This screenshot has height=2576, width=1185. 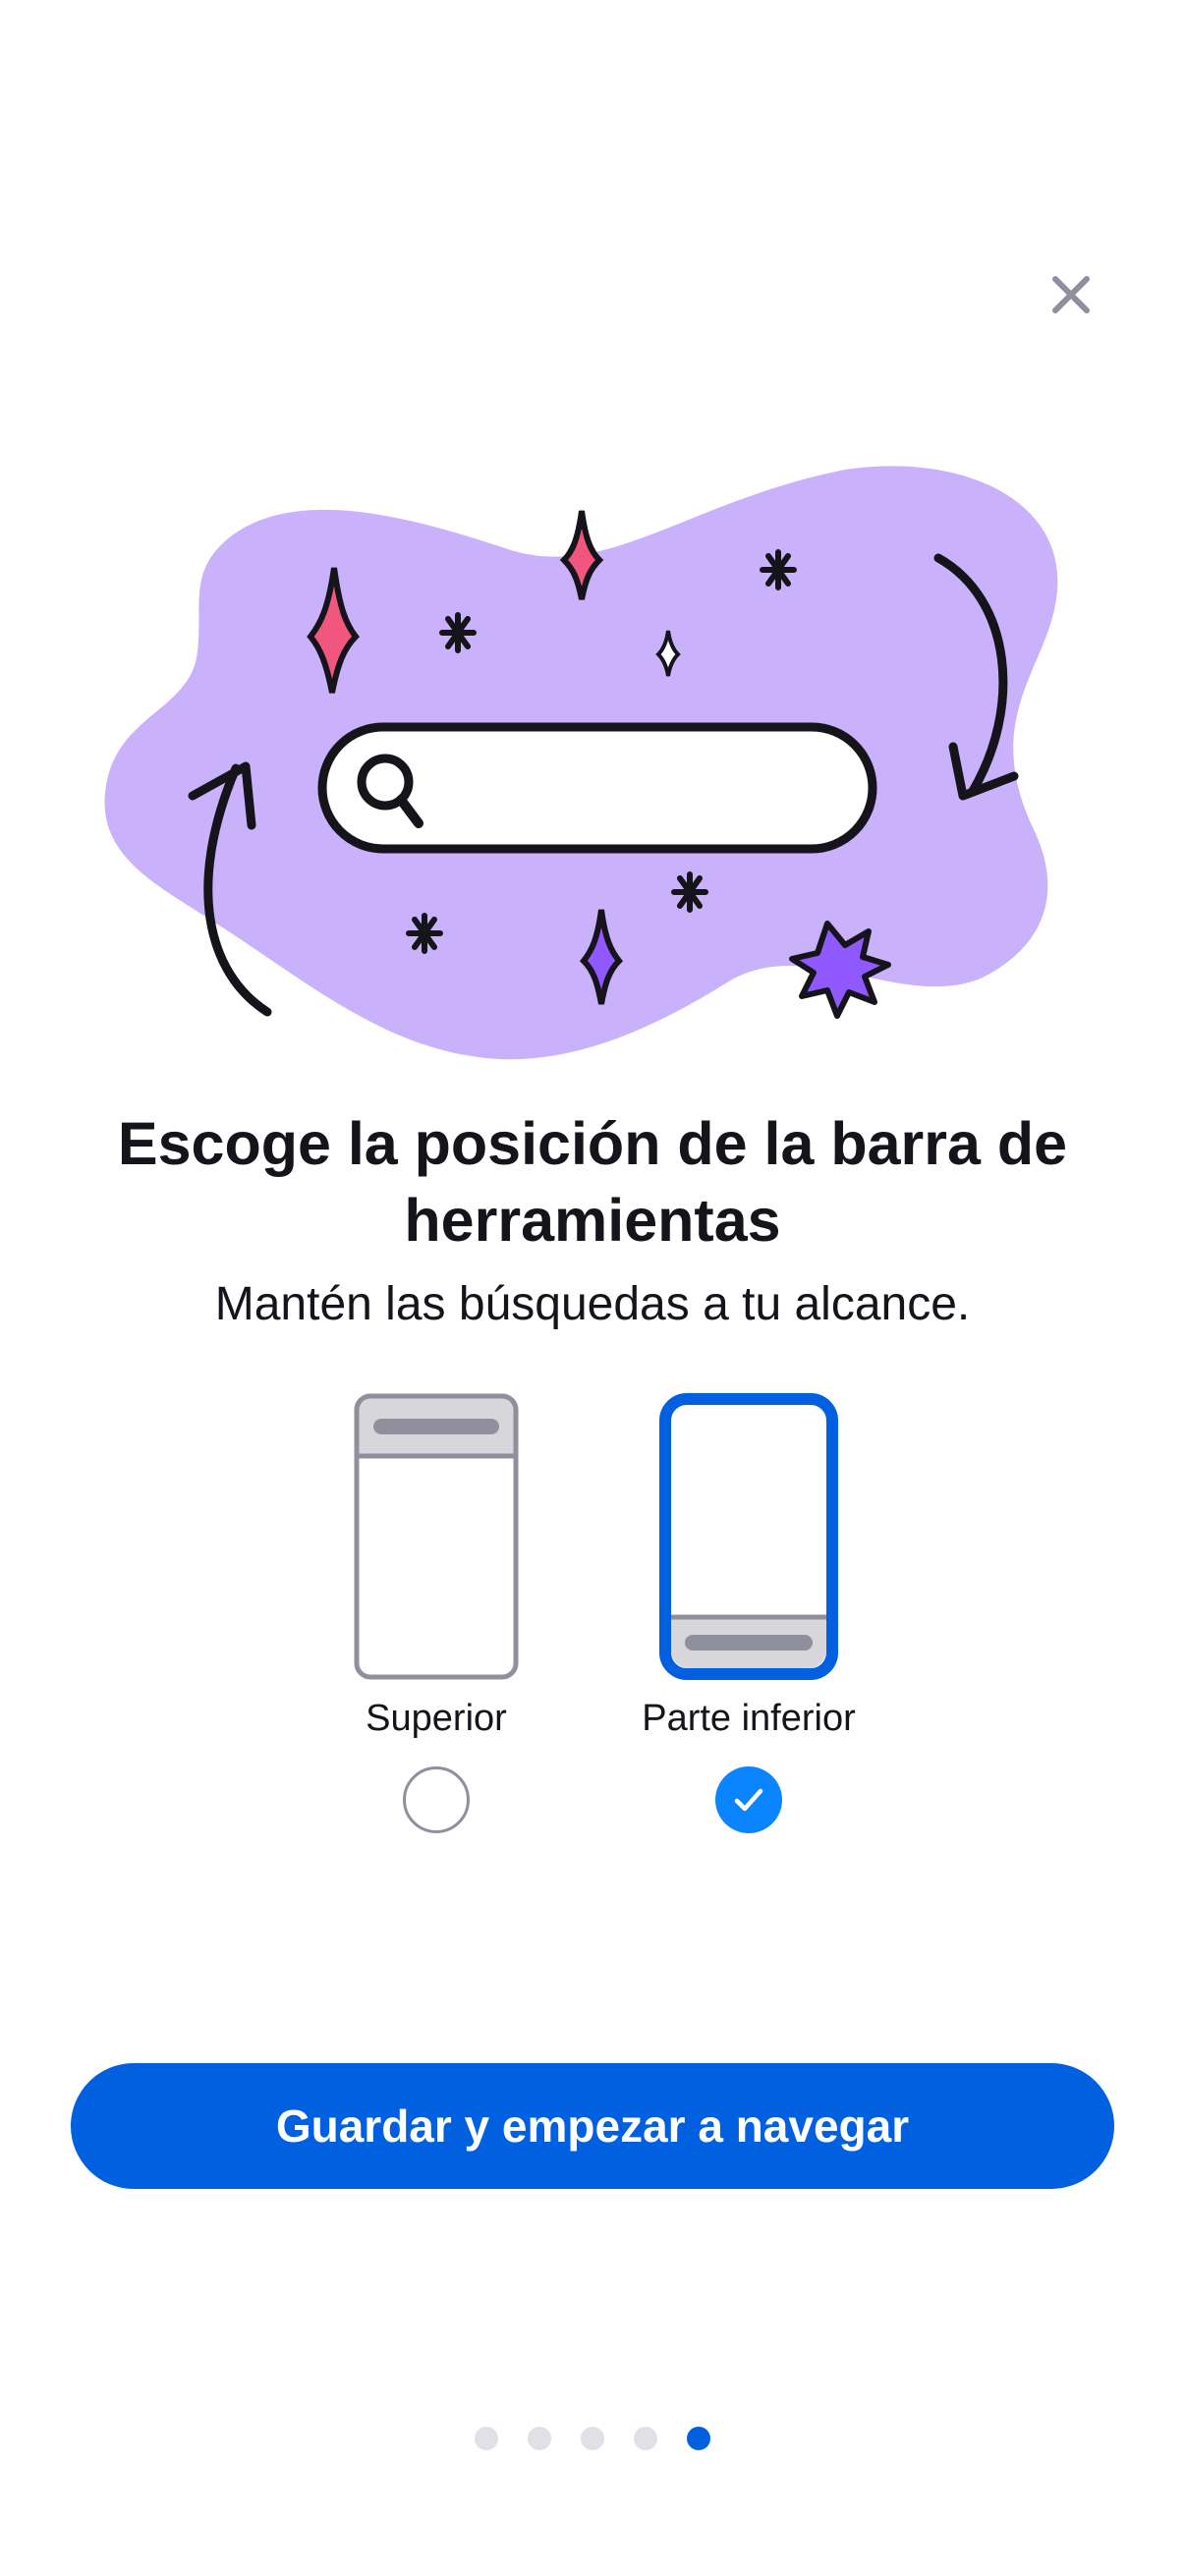 What do you see at coordinates (437, 1799) in the screenshot?
I see `radio-top` at bounding box center [437, 1799].